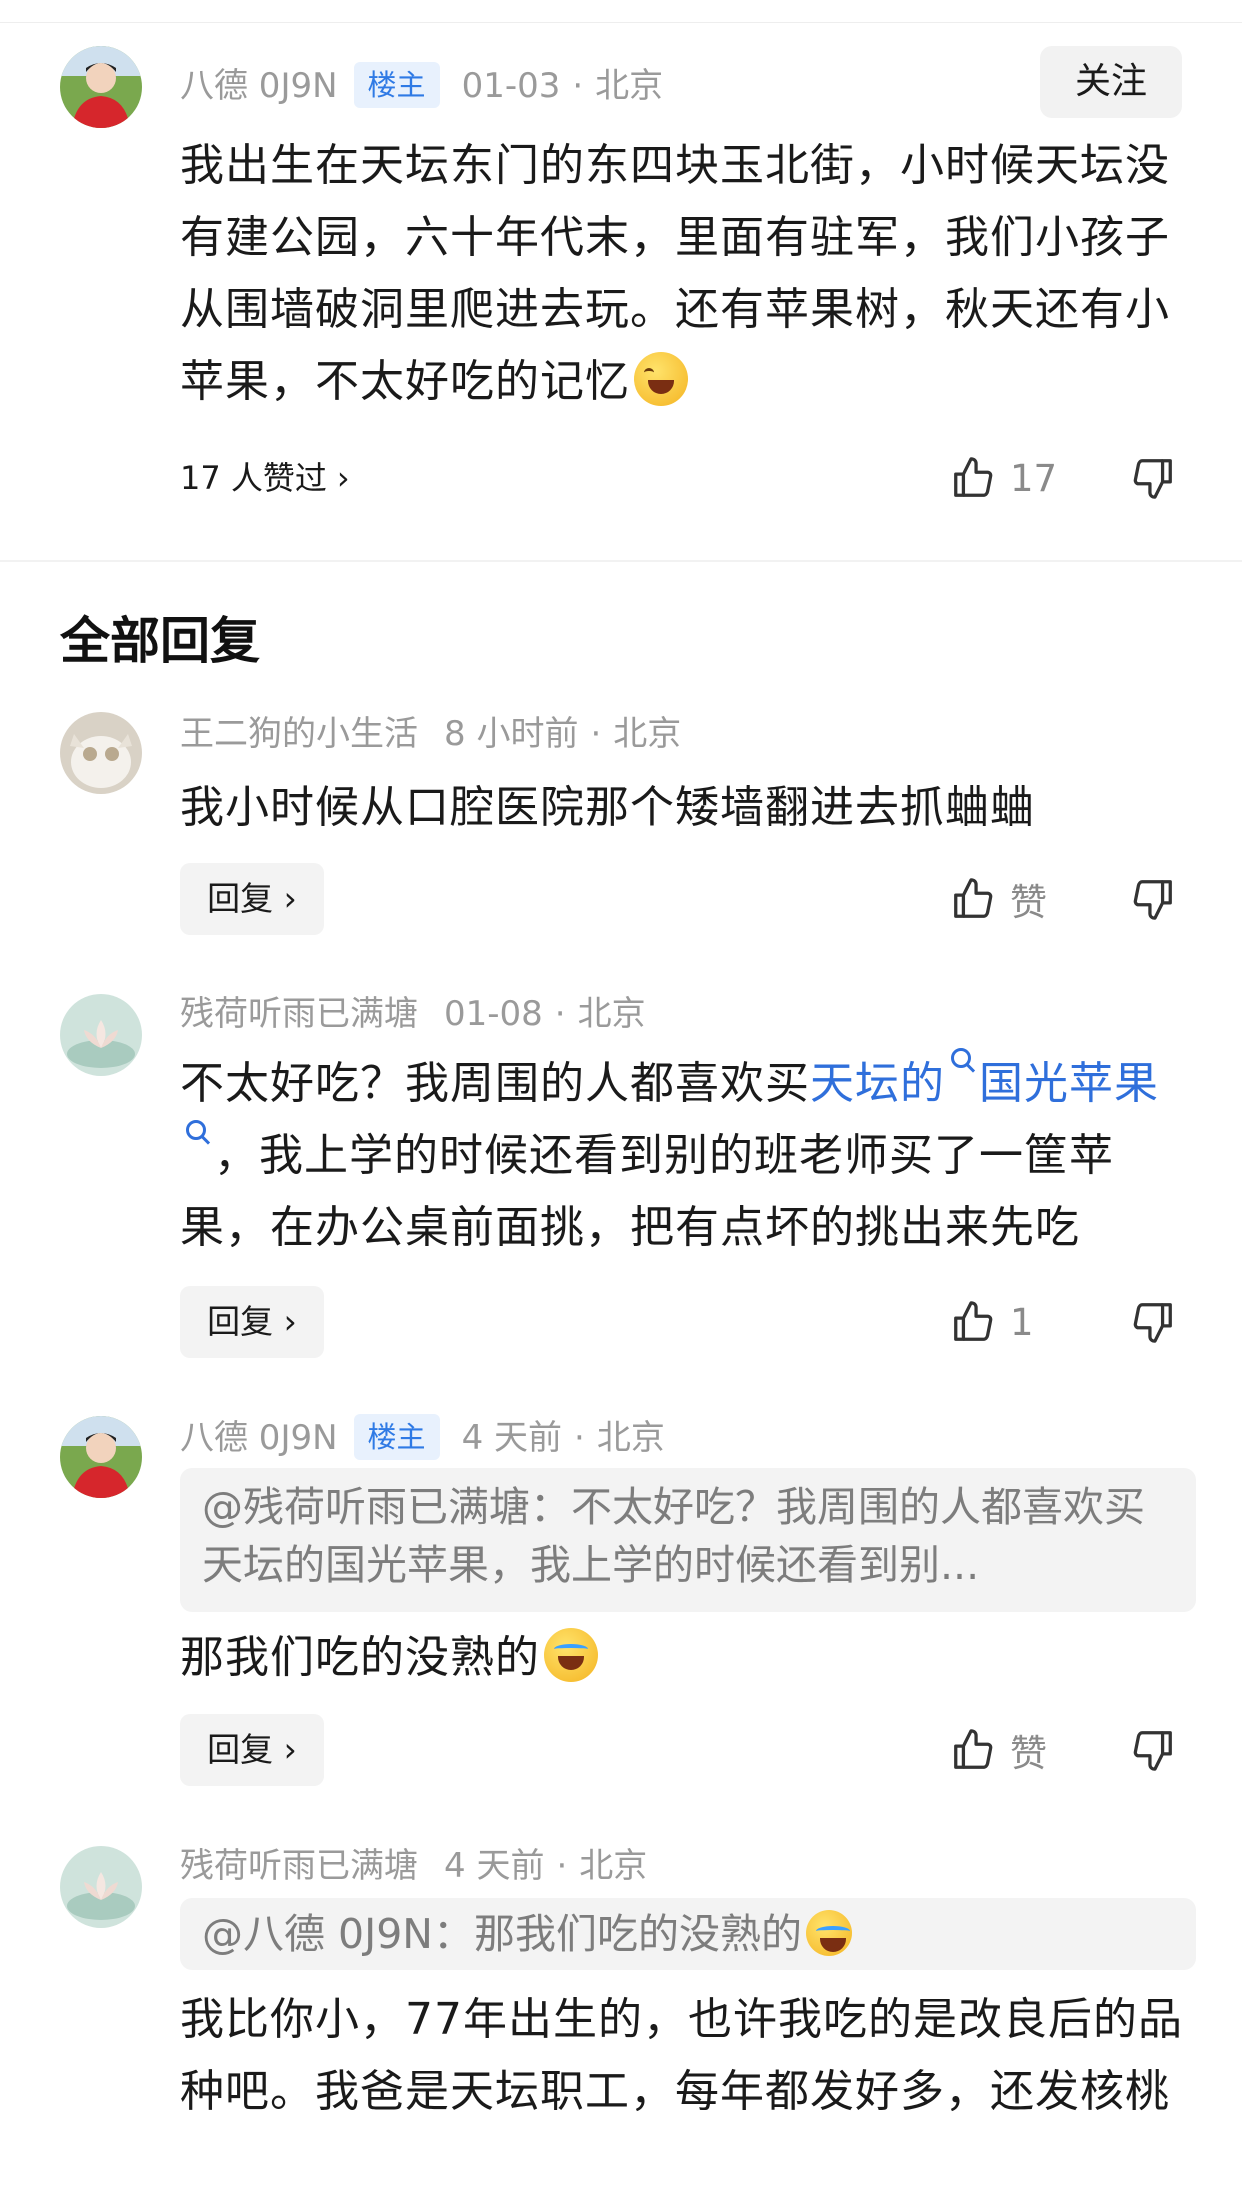 Image resolution: width=1242 pixels, height=2201 pixels. I want to click on reply-meta: 八德 0J9N 楼主 4 天前 · 北京, so click(422, 1437).